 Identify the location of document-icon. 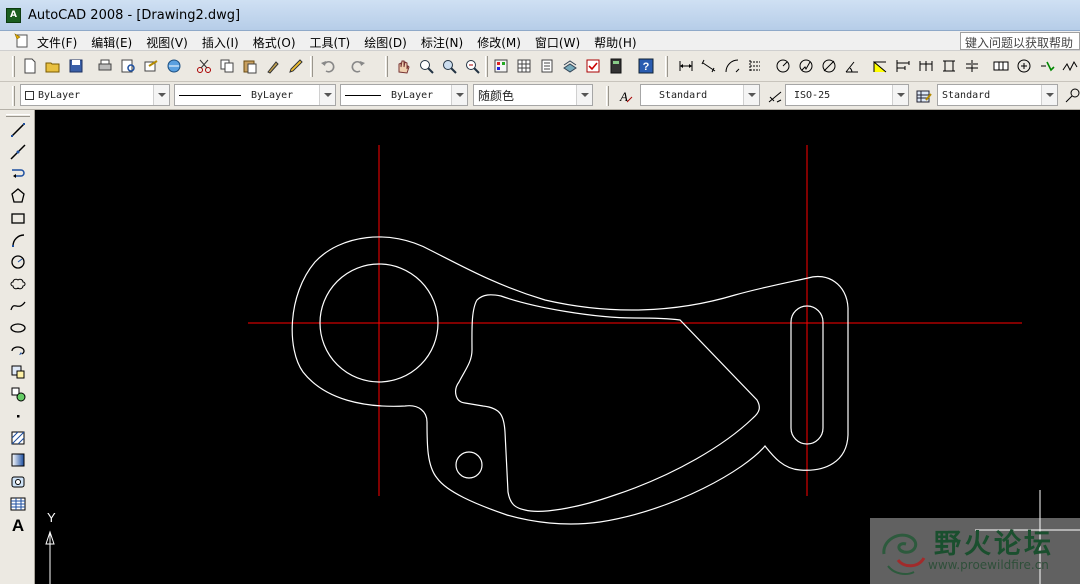
(22, 40).